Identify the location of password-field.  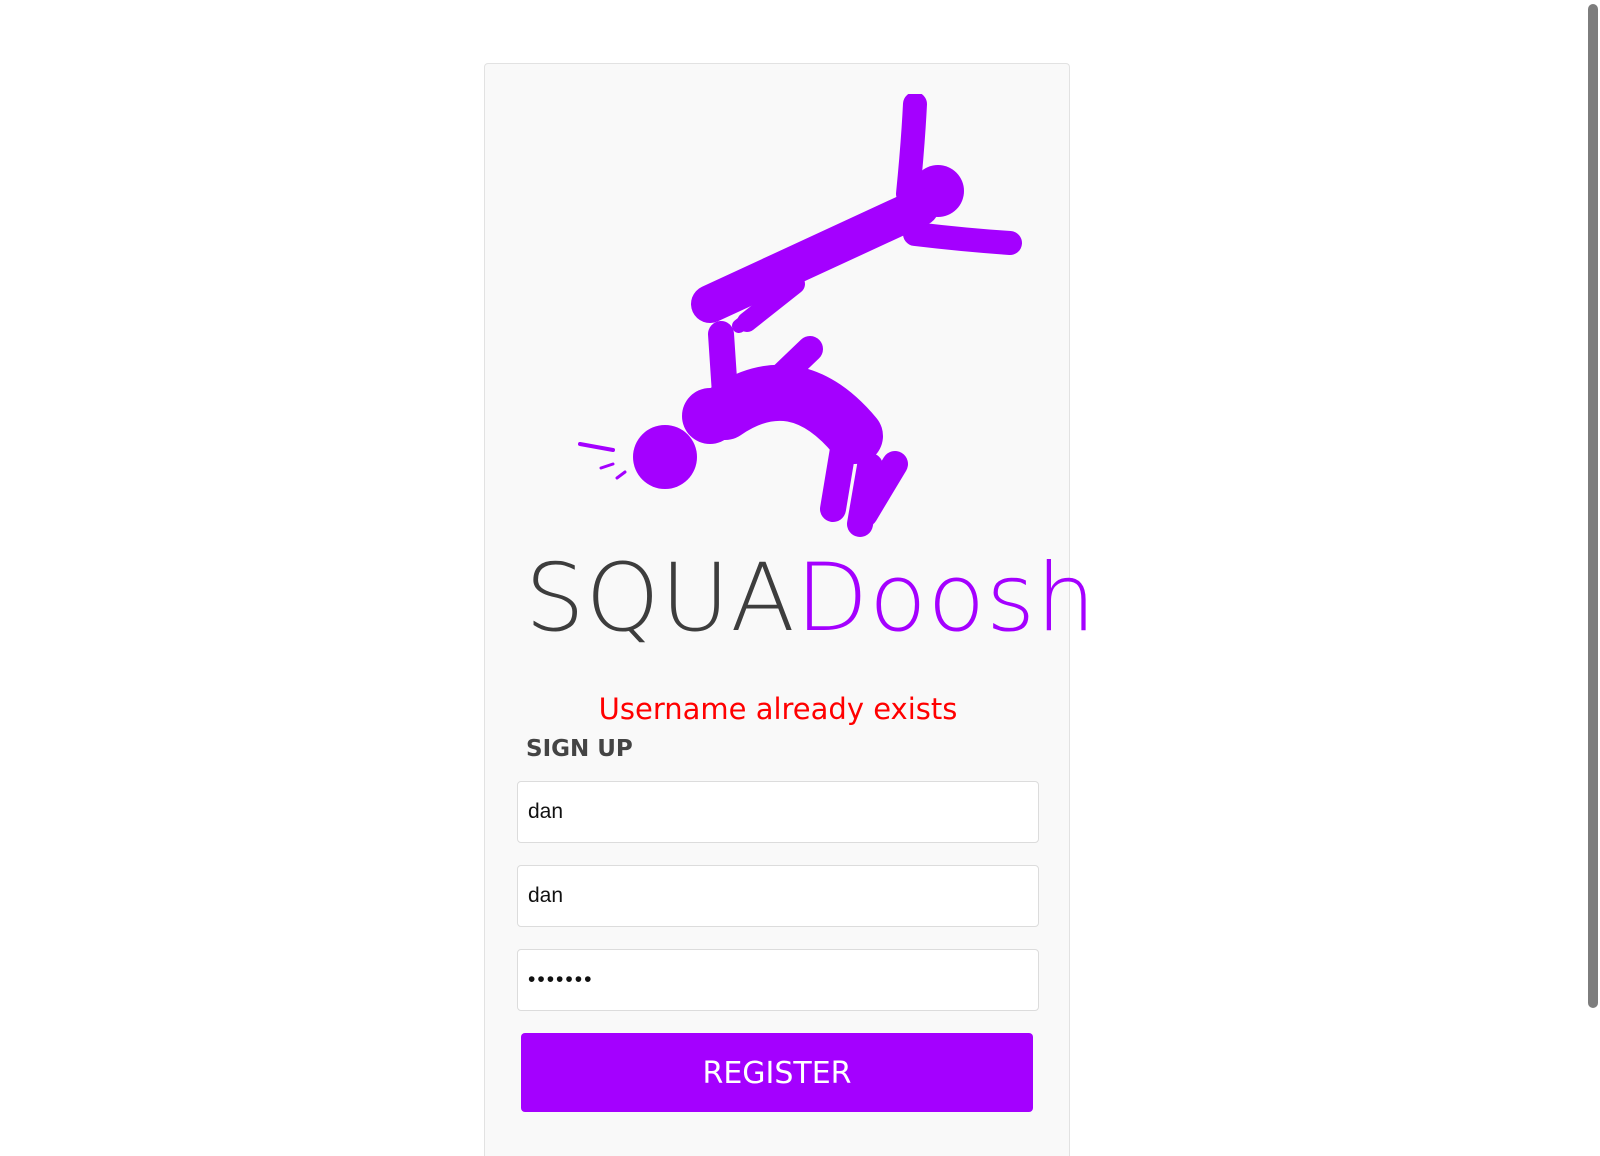
(778, 980).